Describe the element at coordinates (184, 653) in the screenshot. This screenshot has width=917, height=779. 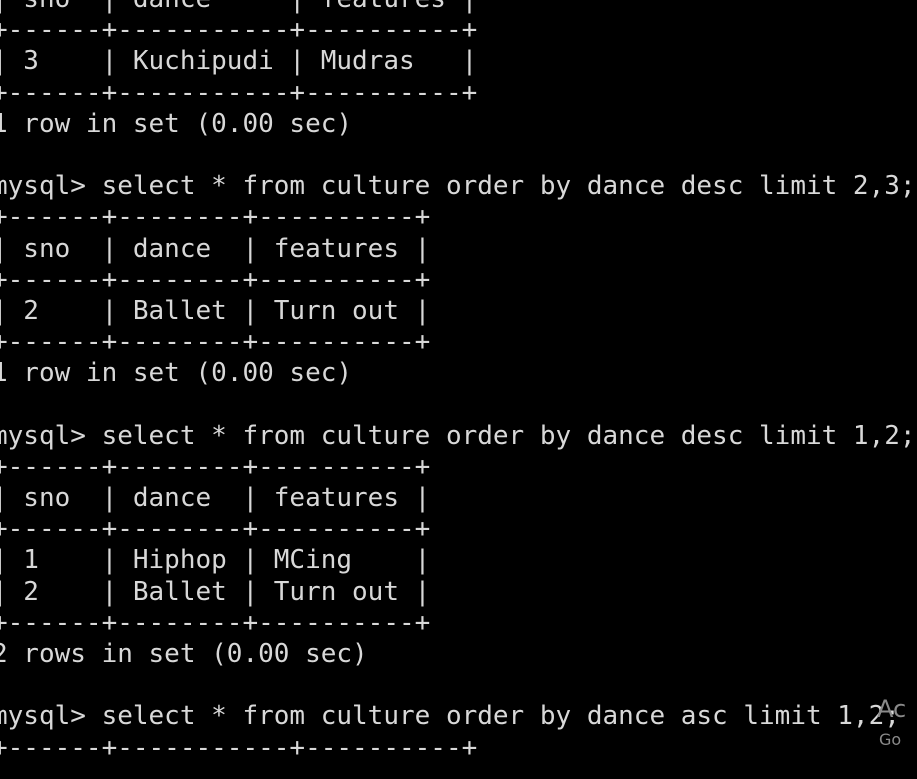
I see `console-line: 2 rows in set (0.00 sec)` at that location.